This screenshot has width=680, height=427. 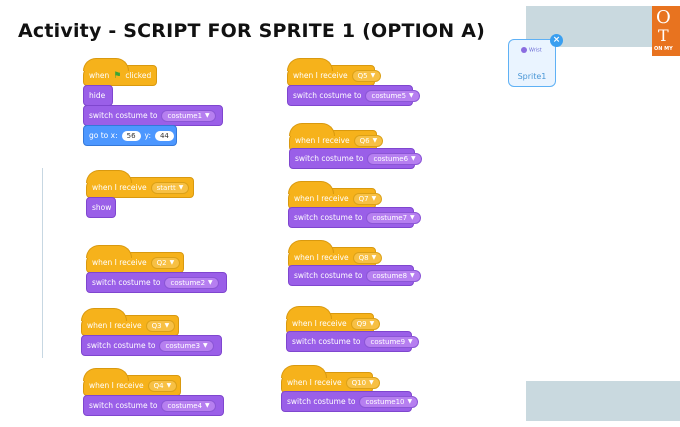 I want to click on message-dropdown: Q7 ▼, so click(x=367, y=198).